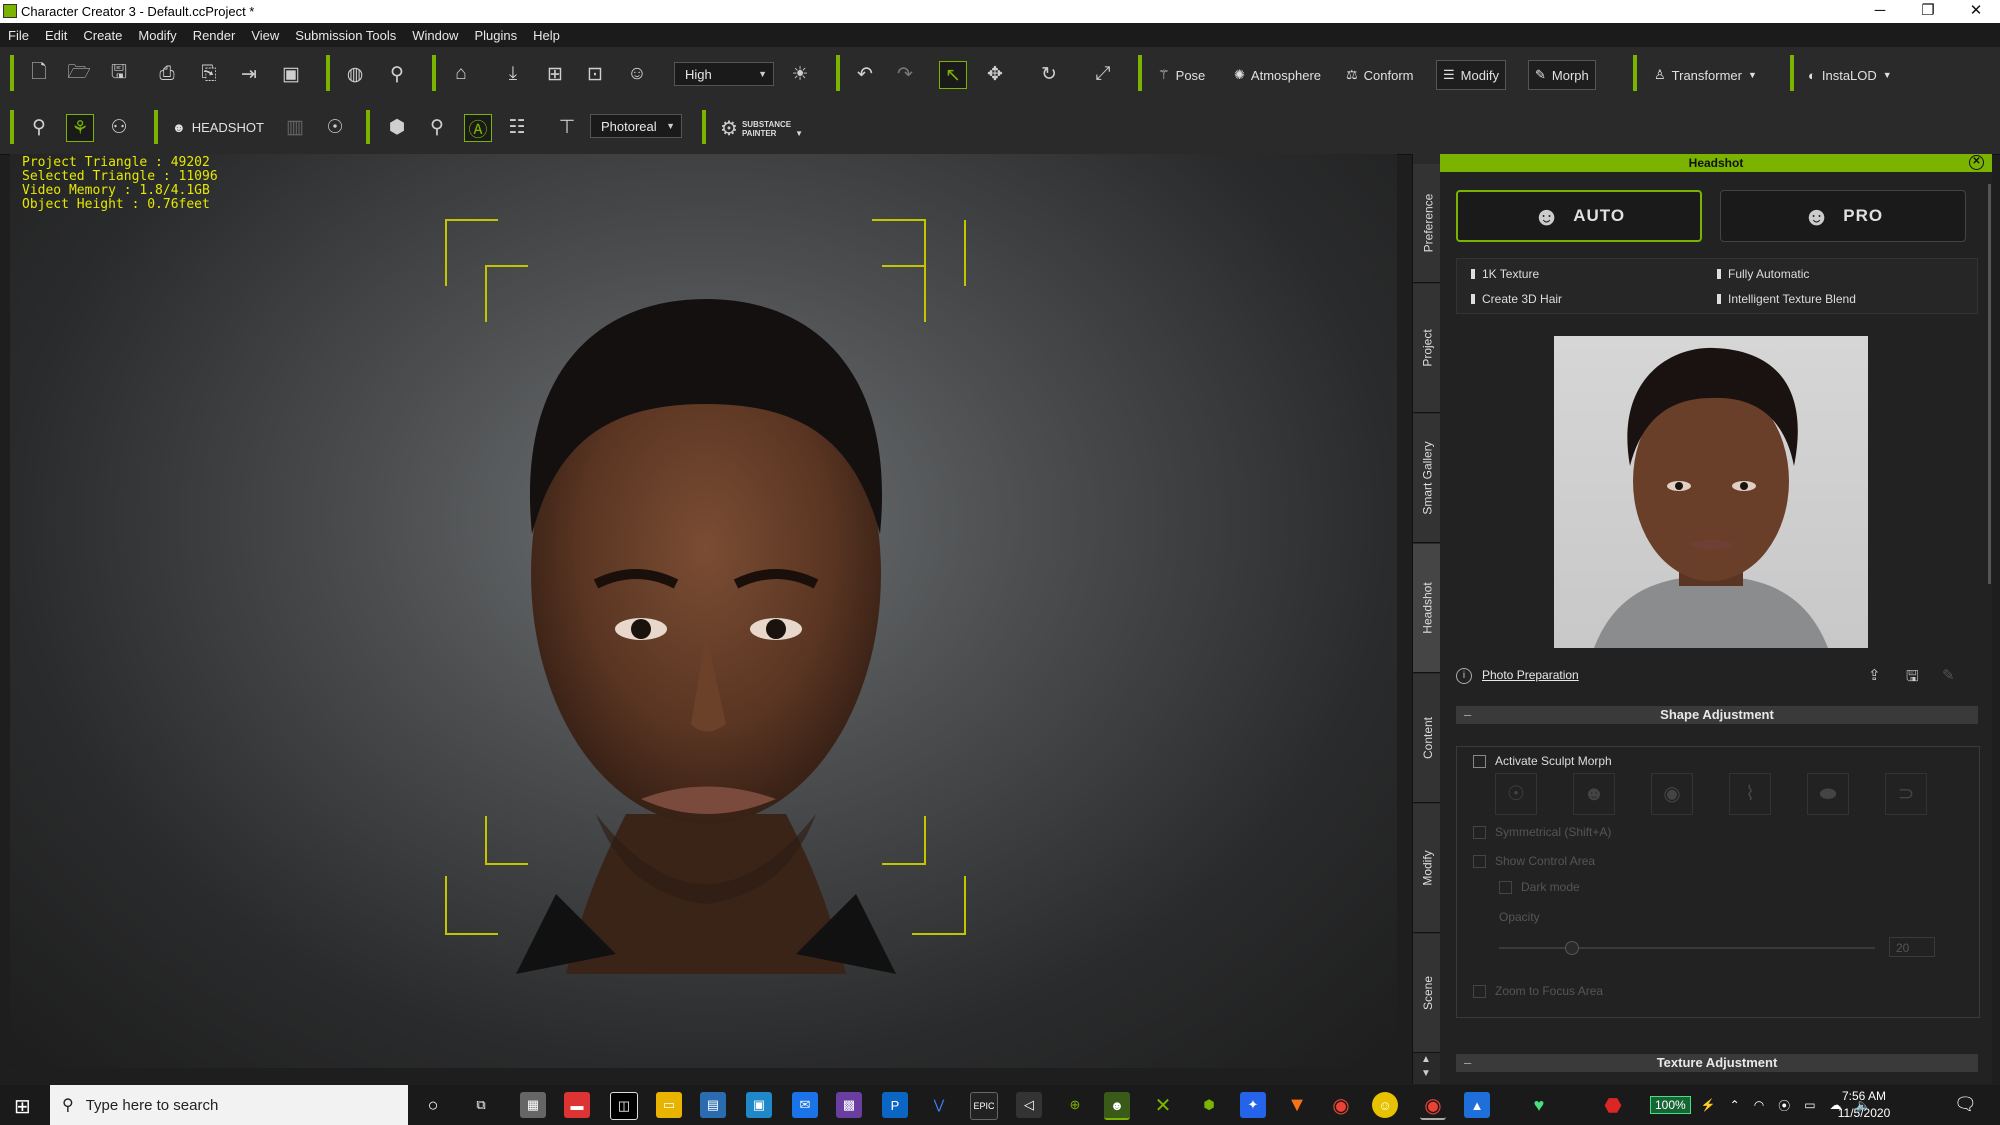  What do you see at coordinates (849, 1105) in the screenshot?
I see `photo-app-icon: ▩` at bounding box center [849, 1105].